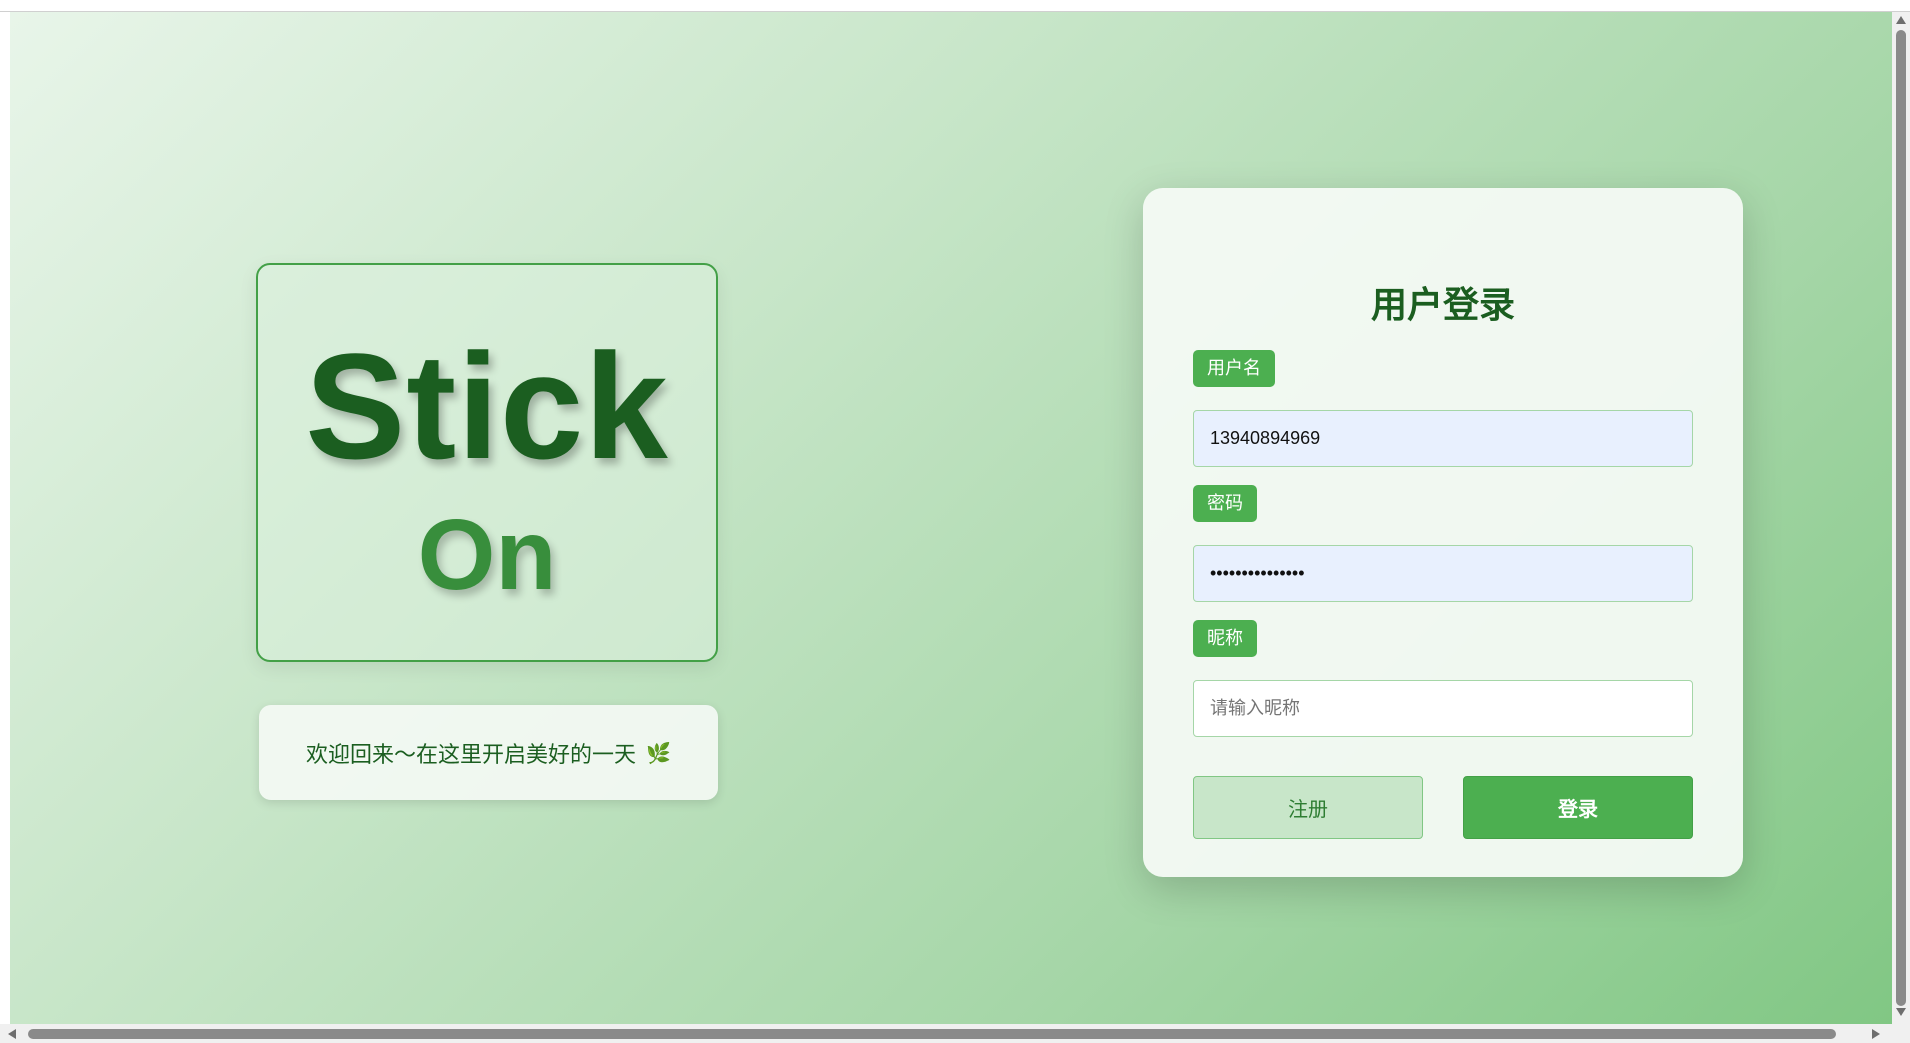  I want to click on logo-box: Stick On, so click(487, 462).